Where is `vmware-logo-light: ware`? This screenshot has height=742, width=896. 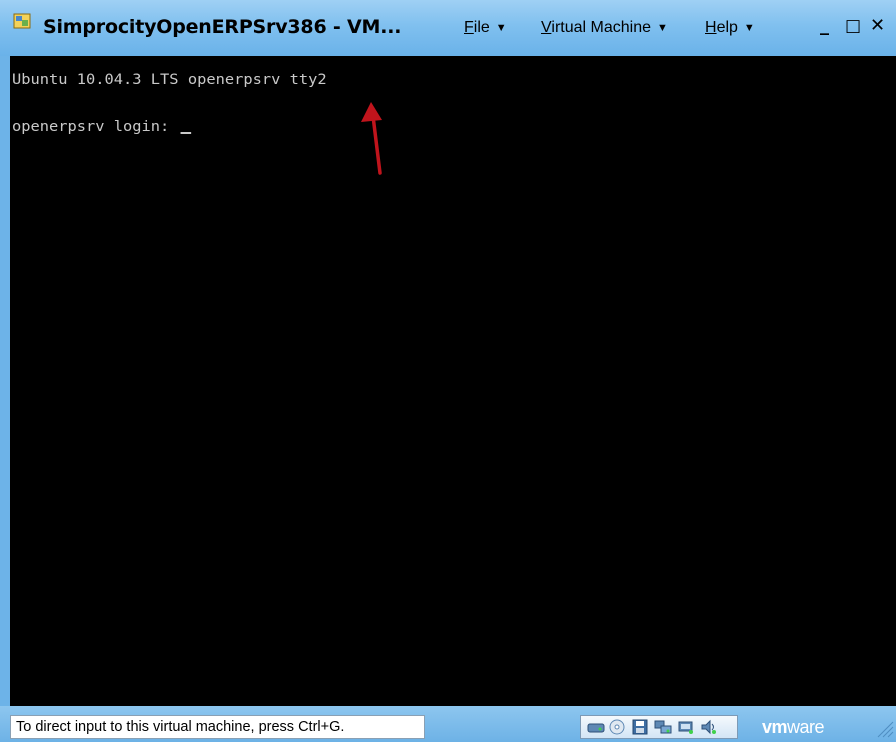
vmware-logo-light: ware is located at coordinates (806, 727).